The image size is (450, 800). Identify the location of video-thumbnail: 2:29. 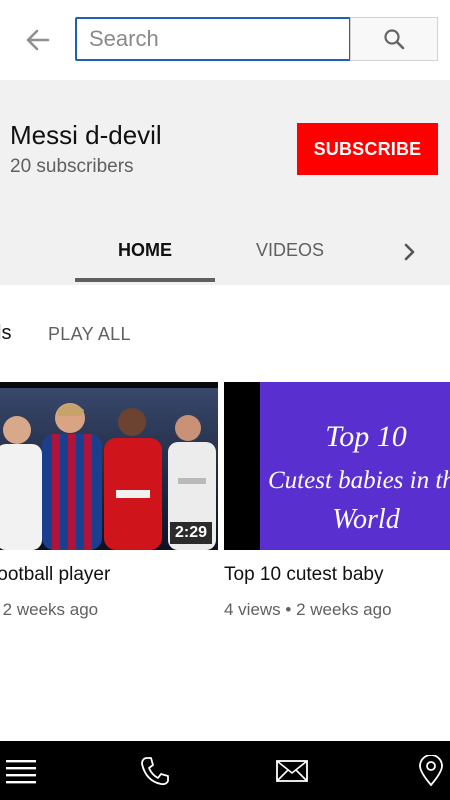
(109, 466).